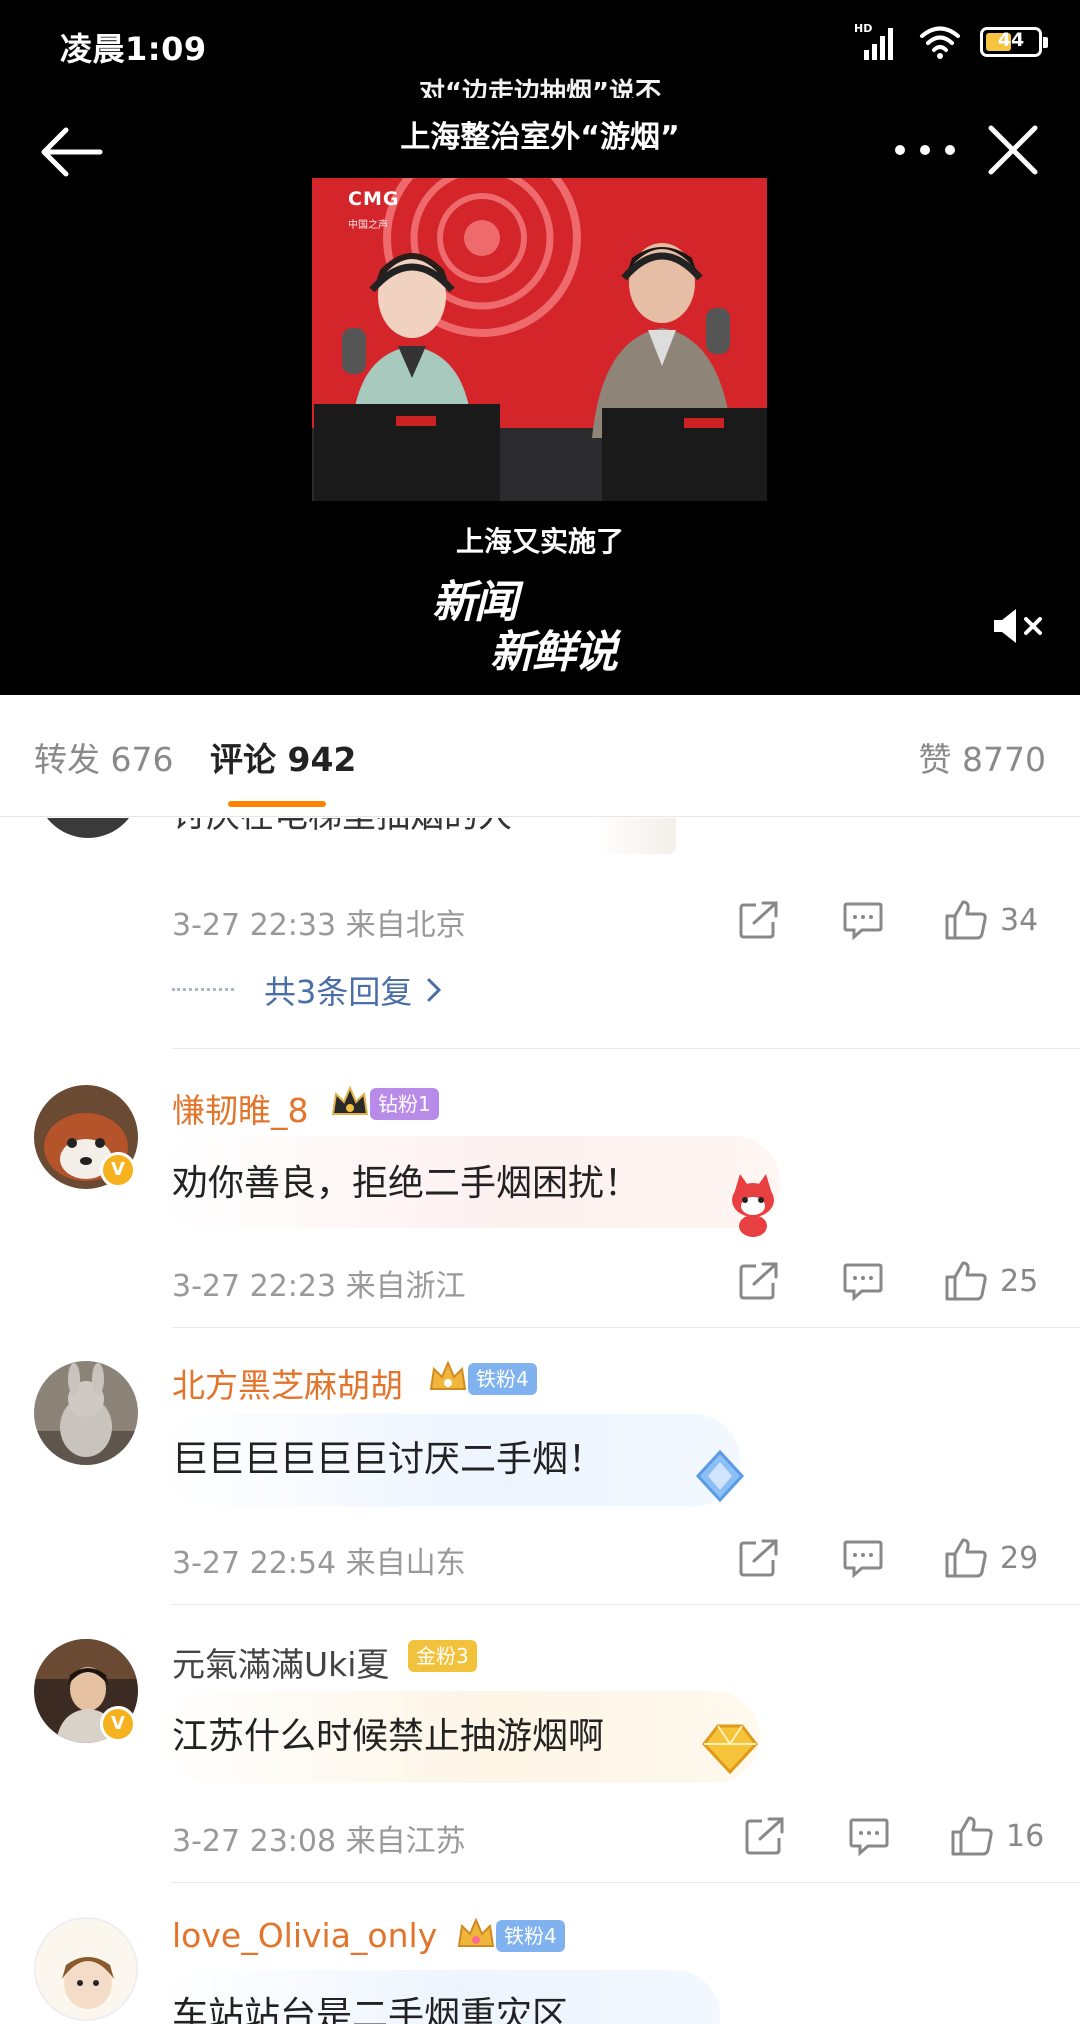 This screenshot has width=1080, height=2024. I want to click on tab-reposts: 转发 676, so click(103, 757).